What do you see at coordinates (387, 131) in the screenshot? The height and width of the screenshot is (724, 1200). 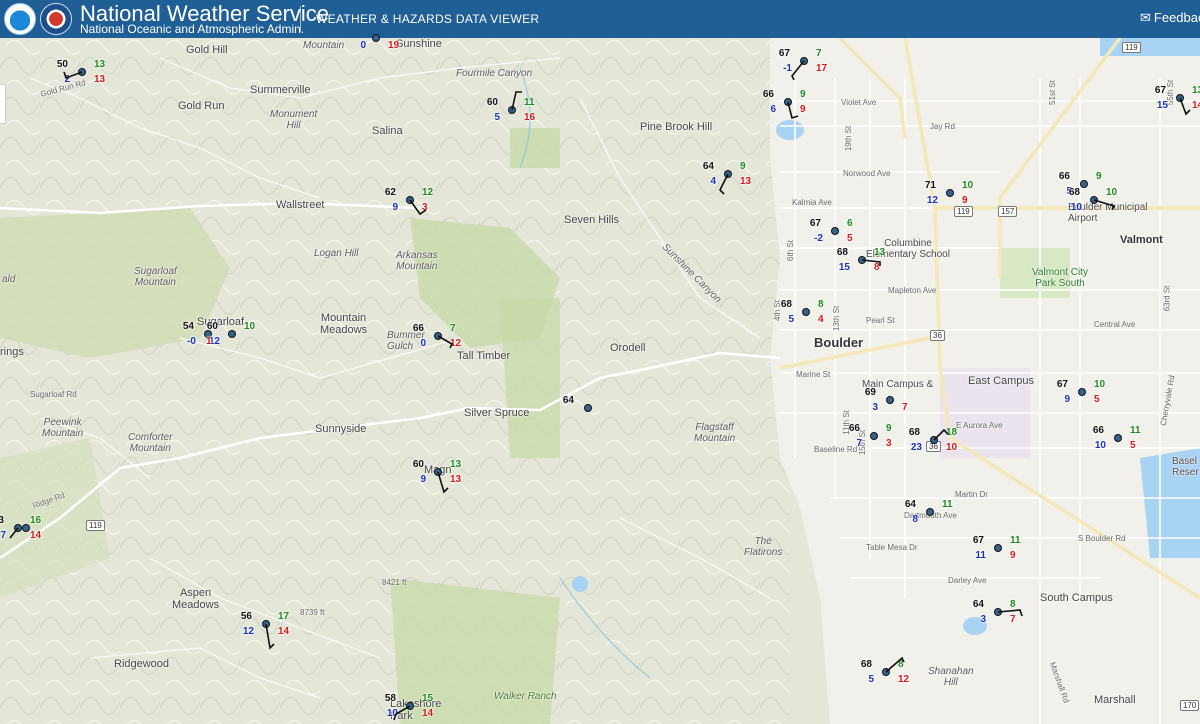 I see `place-salina: Salina` at bounding box center [387, 131].